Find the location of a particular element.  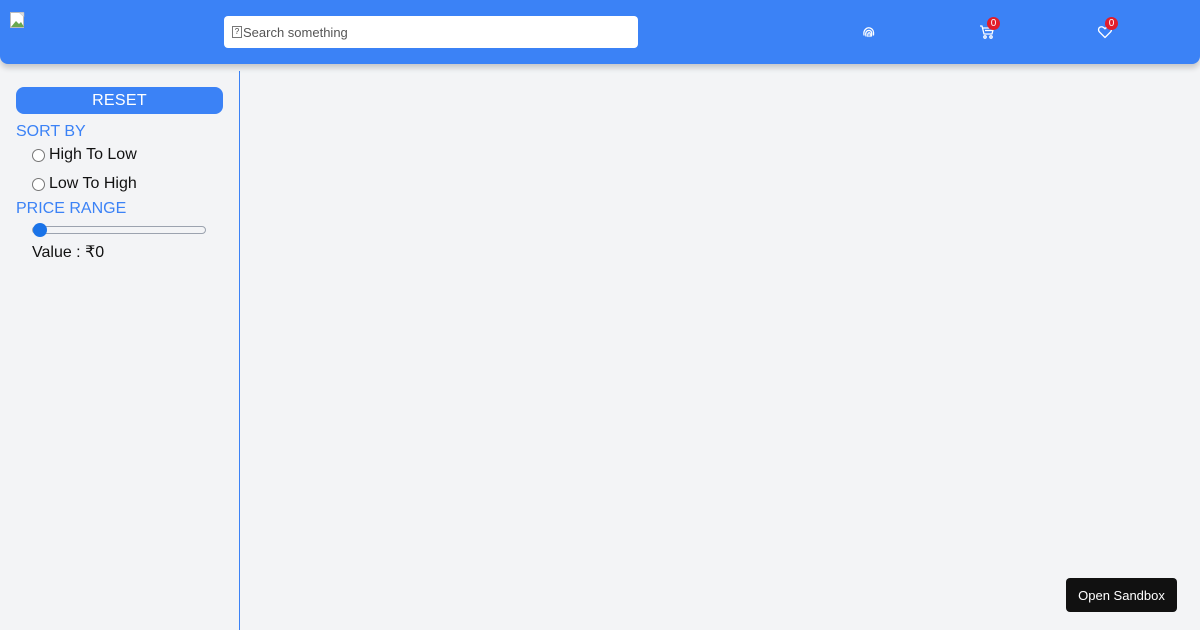

sort-by-heading: SORT BY is located at coordinates (51, 131).